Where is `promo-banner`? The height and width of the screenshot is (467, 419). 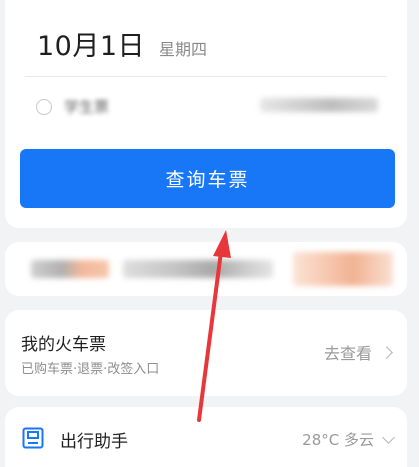 promo-banner is located at coordinates (206, 269).